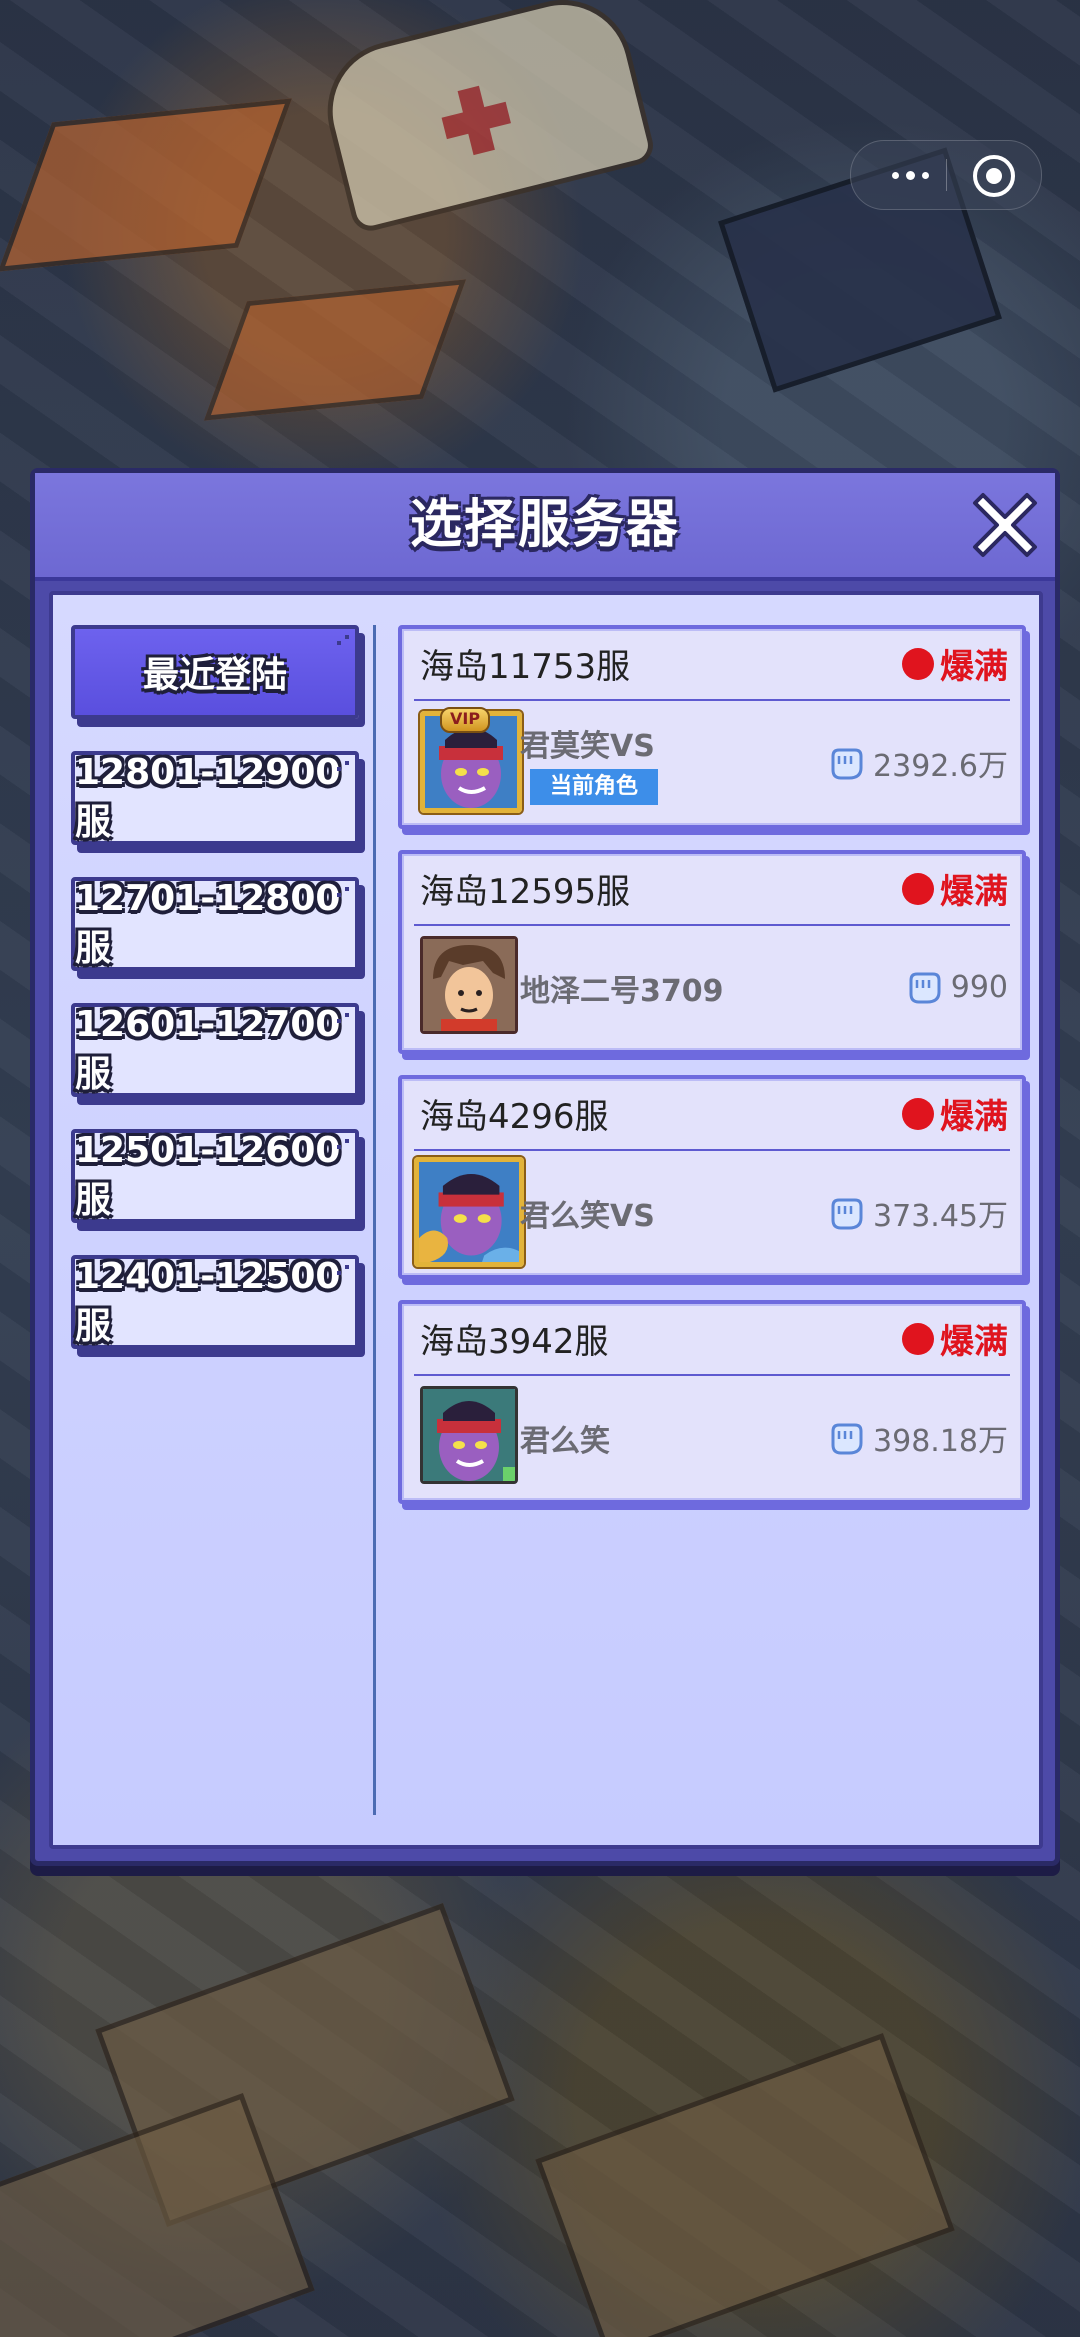 This screenshot has width=1080, height=2337. Describe the element at coordinates (485, 117) in the screenshot. I see `medical-tent-scenery` at that location.